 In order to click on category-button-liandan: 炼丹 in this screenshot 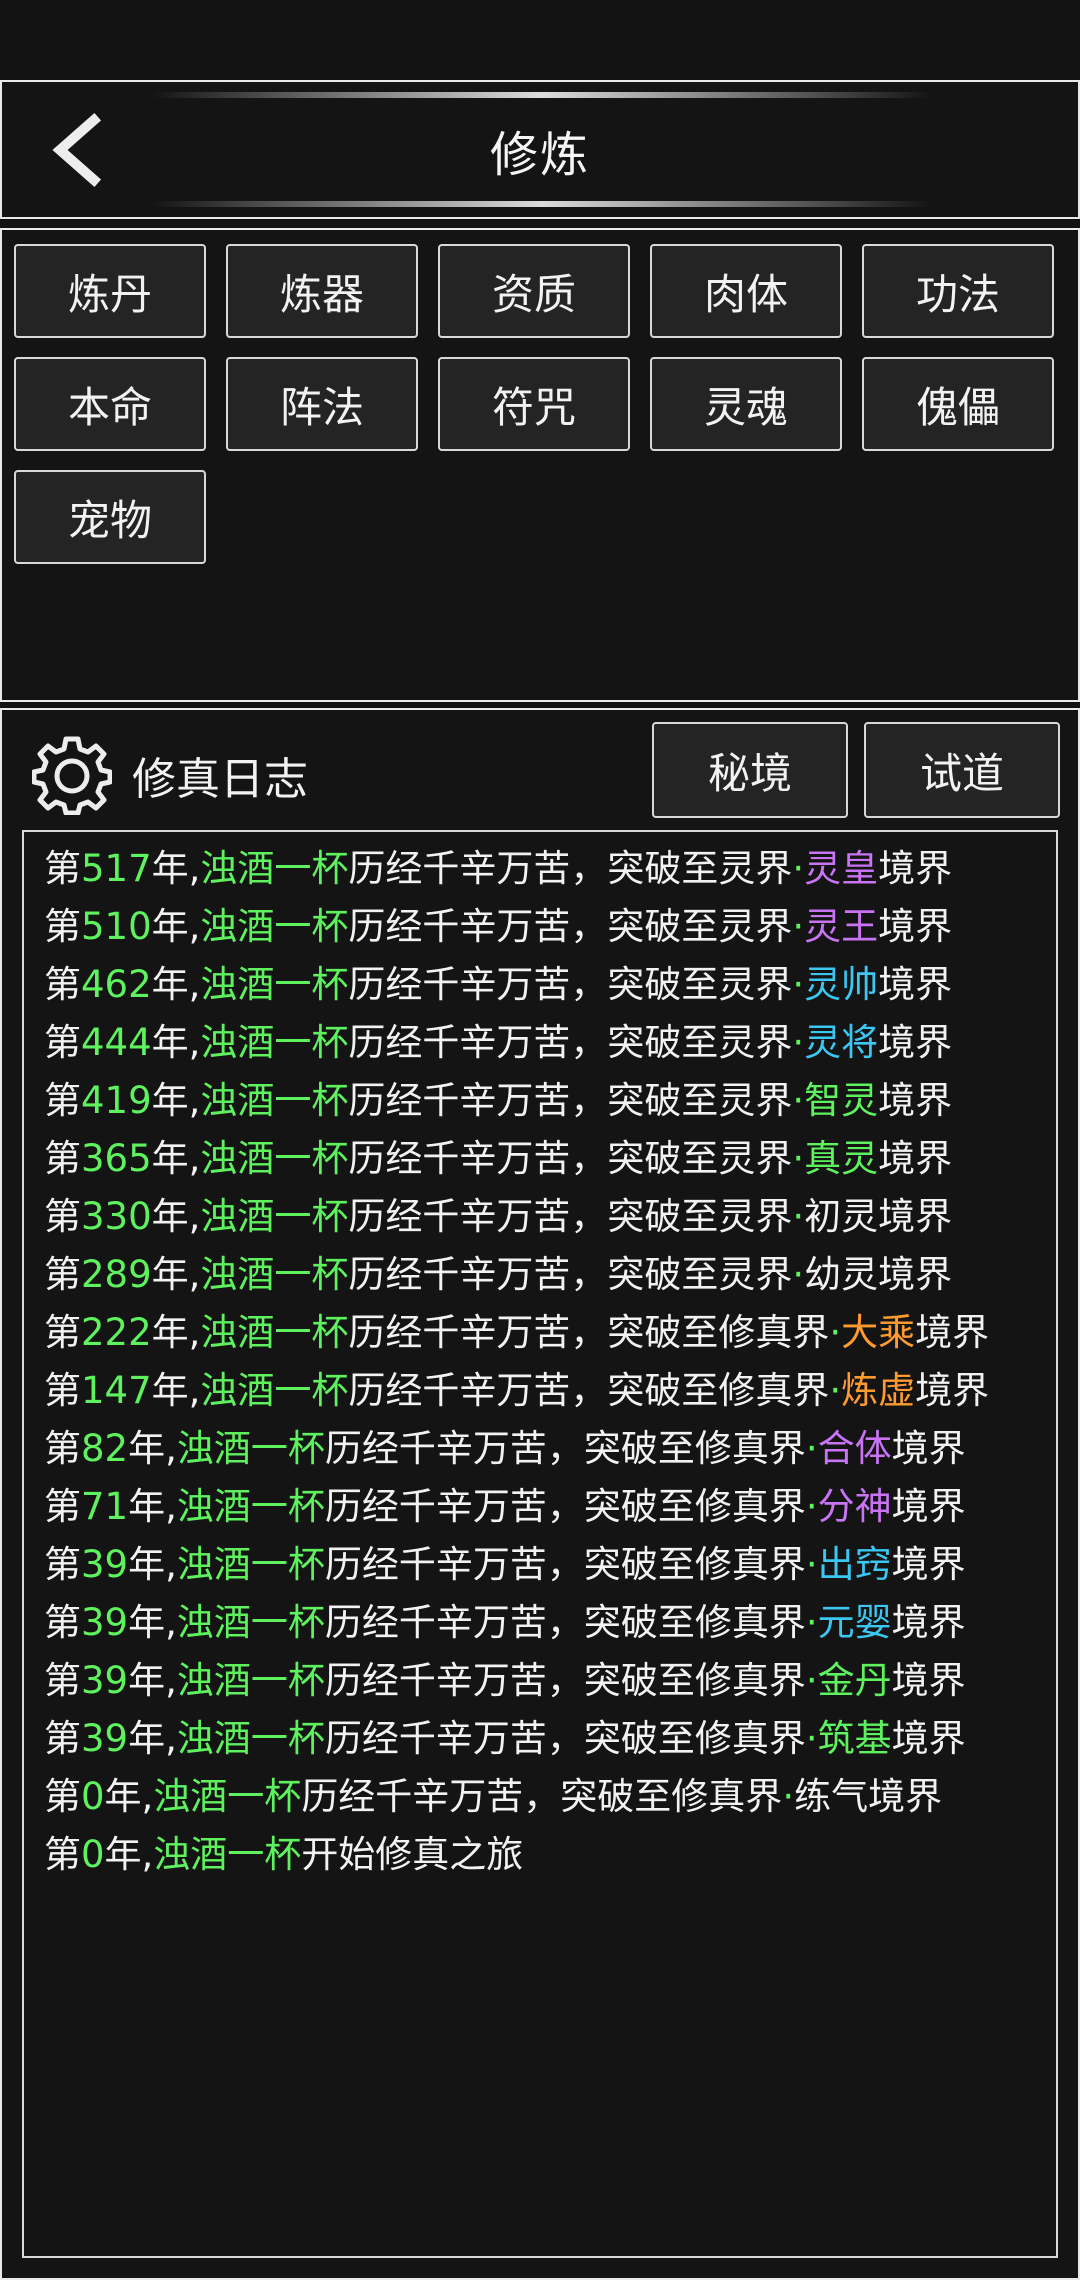, I will do `click(110, 291)`.